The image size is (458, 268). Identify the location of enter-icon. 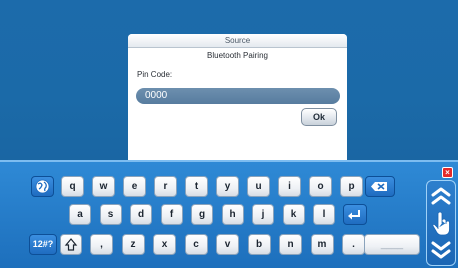
(354, 215).